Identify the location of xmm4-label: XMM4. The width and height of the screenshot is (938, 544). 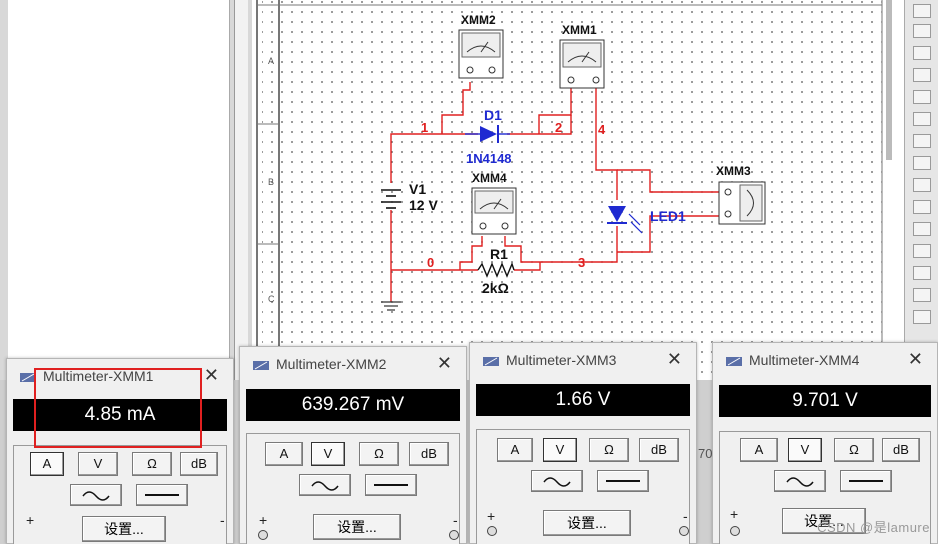
(489, 178).